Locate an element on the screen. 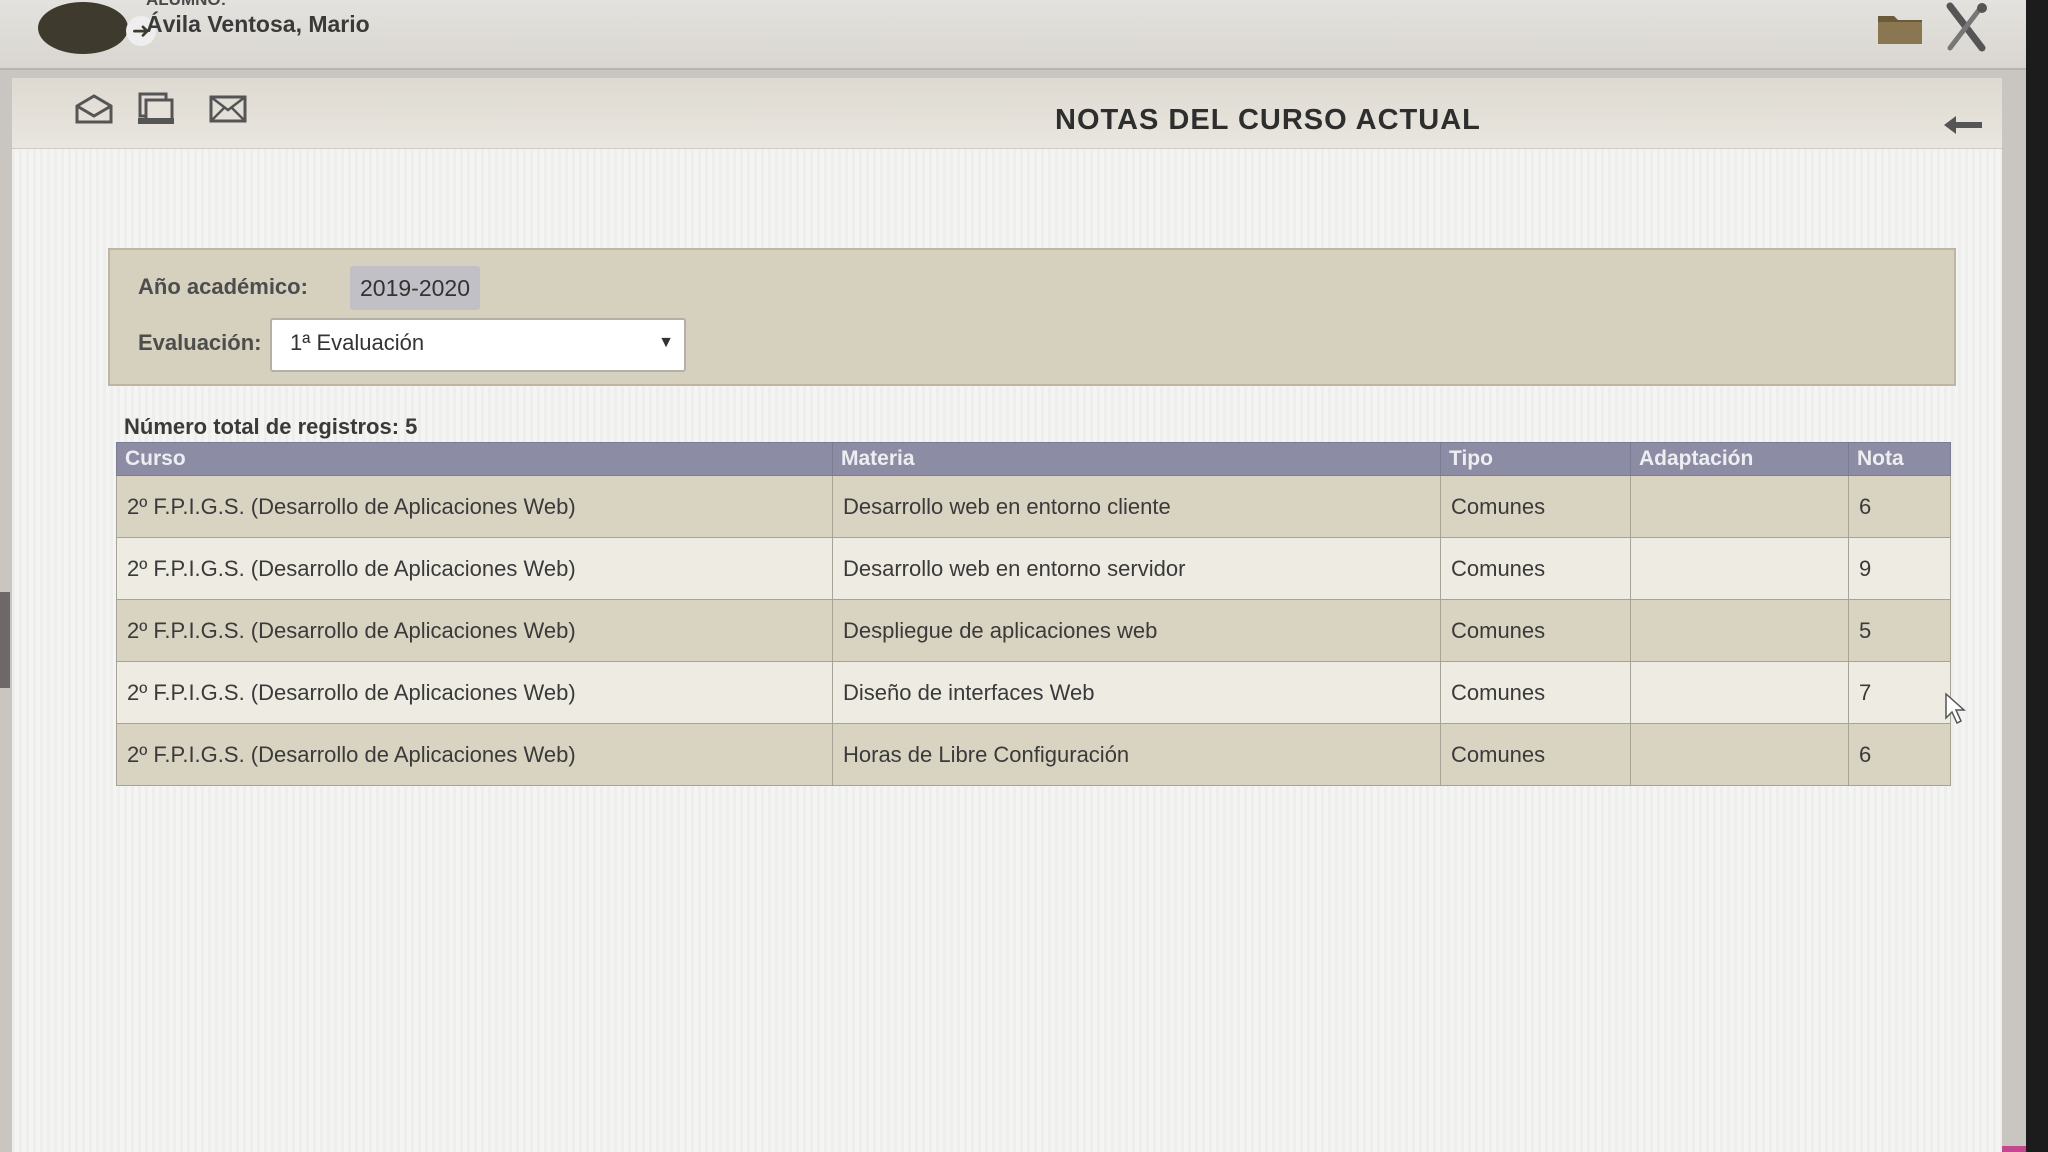 The width and height of the screenshot is (2048, 1152). dropdown-caret-icon: ▼ is located at coordinates (666, 342).